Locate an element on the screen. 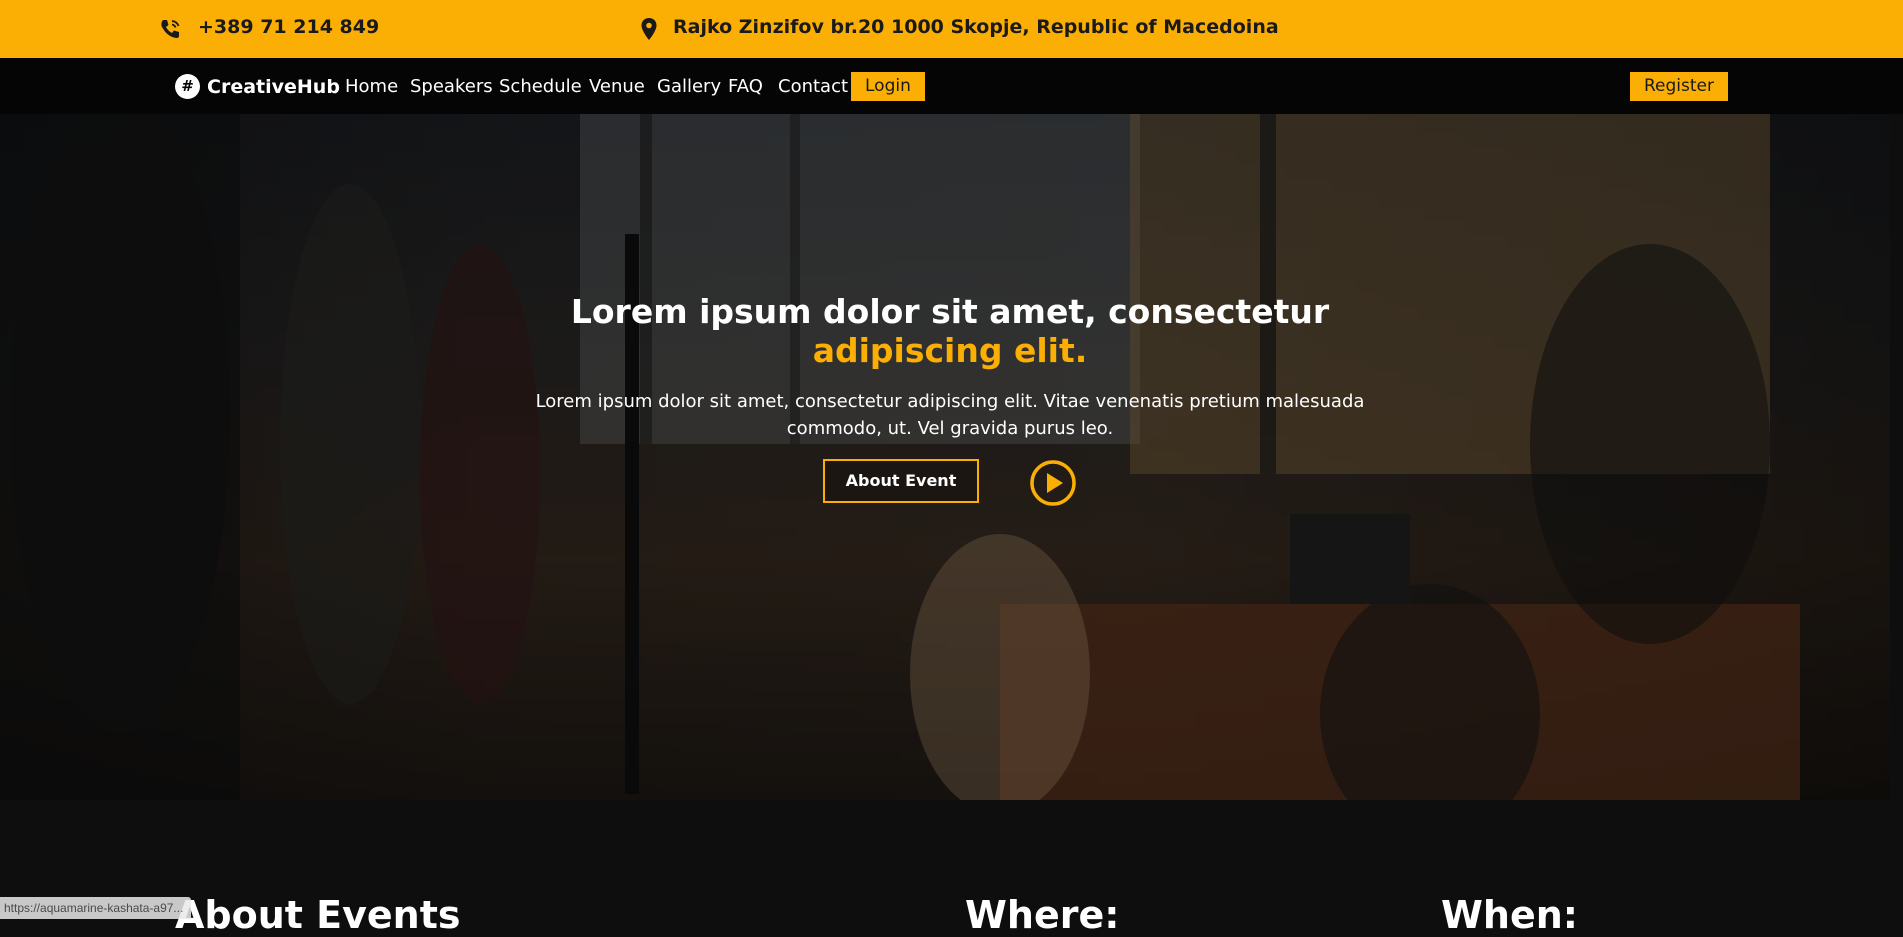 The image size is (1903, 937). nav-home: Home is located at coordinates (371, 86).